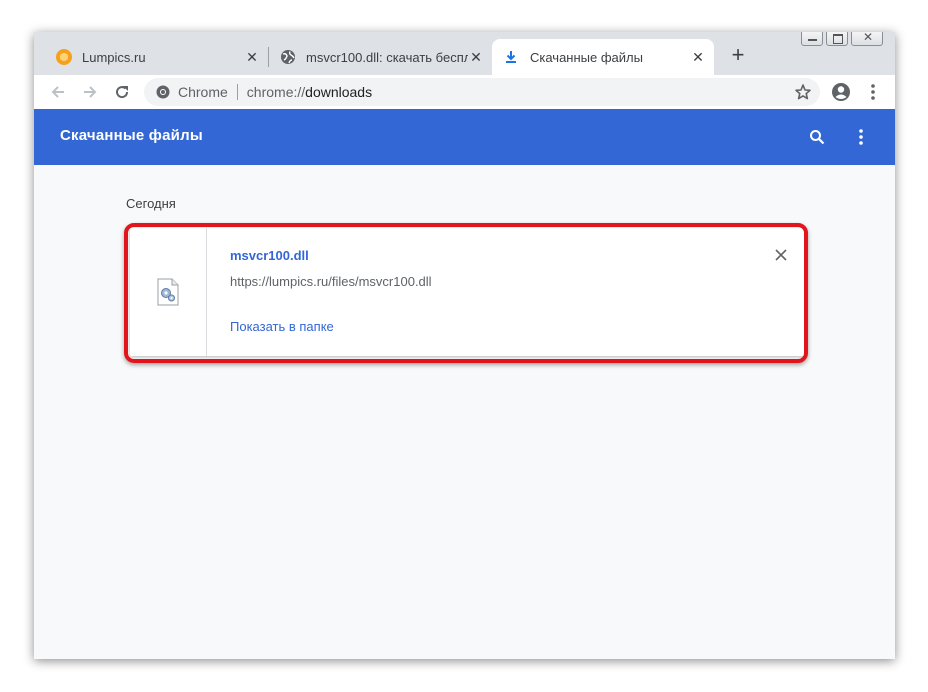 Image resolution: width=928 pixels, height=692 pixels. I want to click on globe-icon, so click(288, 57).